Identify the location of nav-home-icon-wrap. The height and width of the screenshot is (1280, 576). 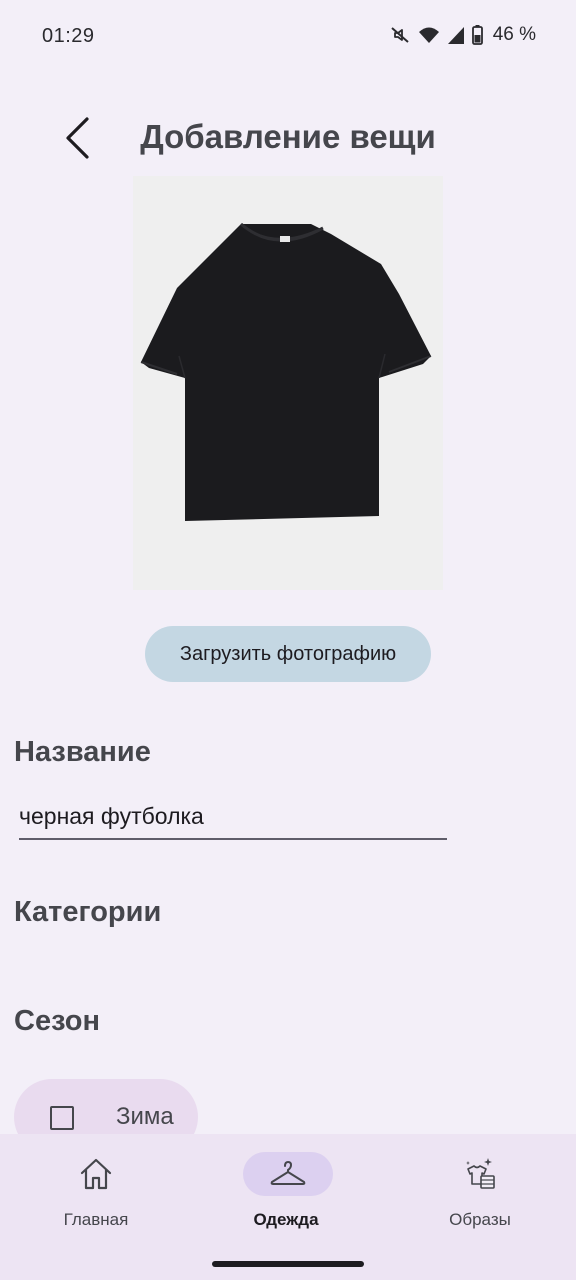
(96, 1174).